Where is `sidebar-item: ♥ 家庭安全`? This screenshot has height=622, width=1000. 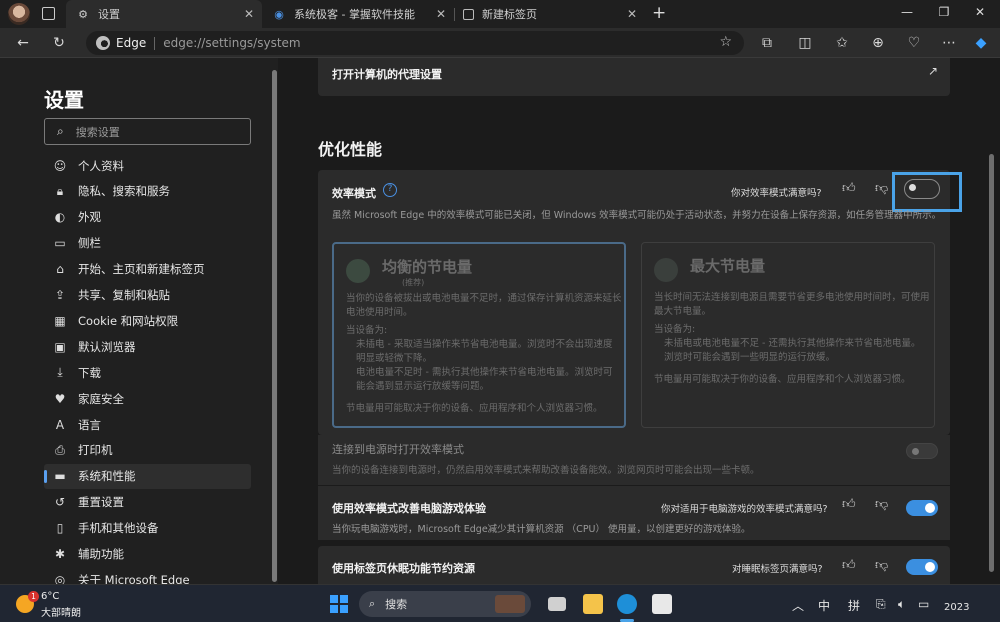 sidebar-item: ♥ 家庭安全 is located at coordinates (147, 398).